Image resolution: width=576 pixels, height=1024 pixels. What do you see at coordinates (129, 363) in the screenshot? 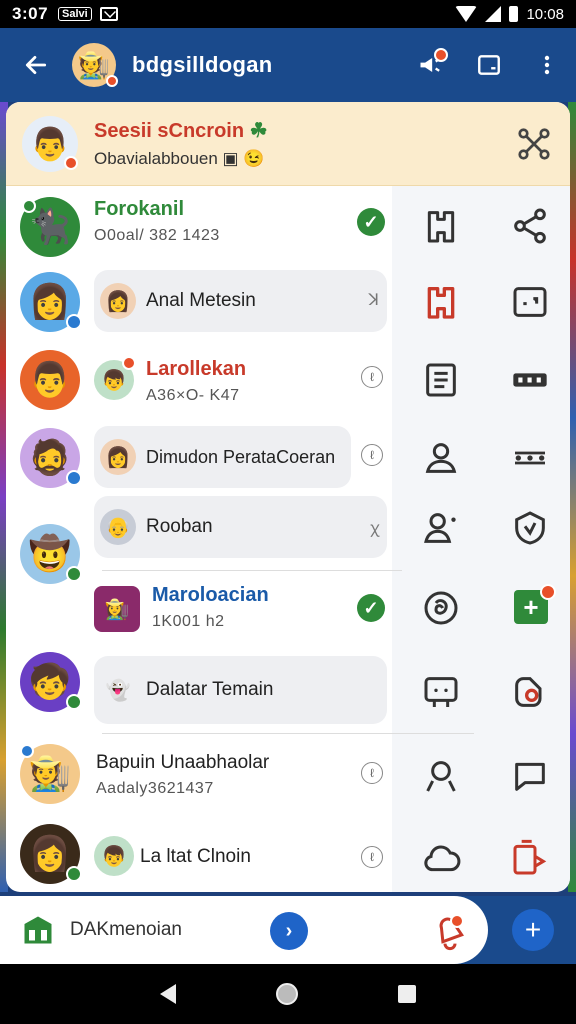
I see `mini-avatar-badge` at bounding box center [129, 363].